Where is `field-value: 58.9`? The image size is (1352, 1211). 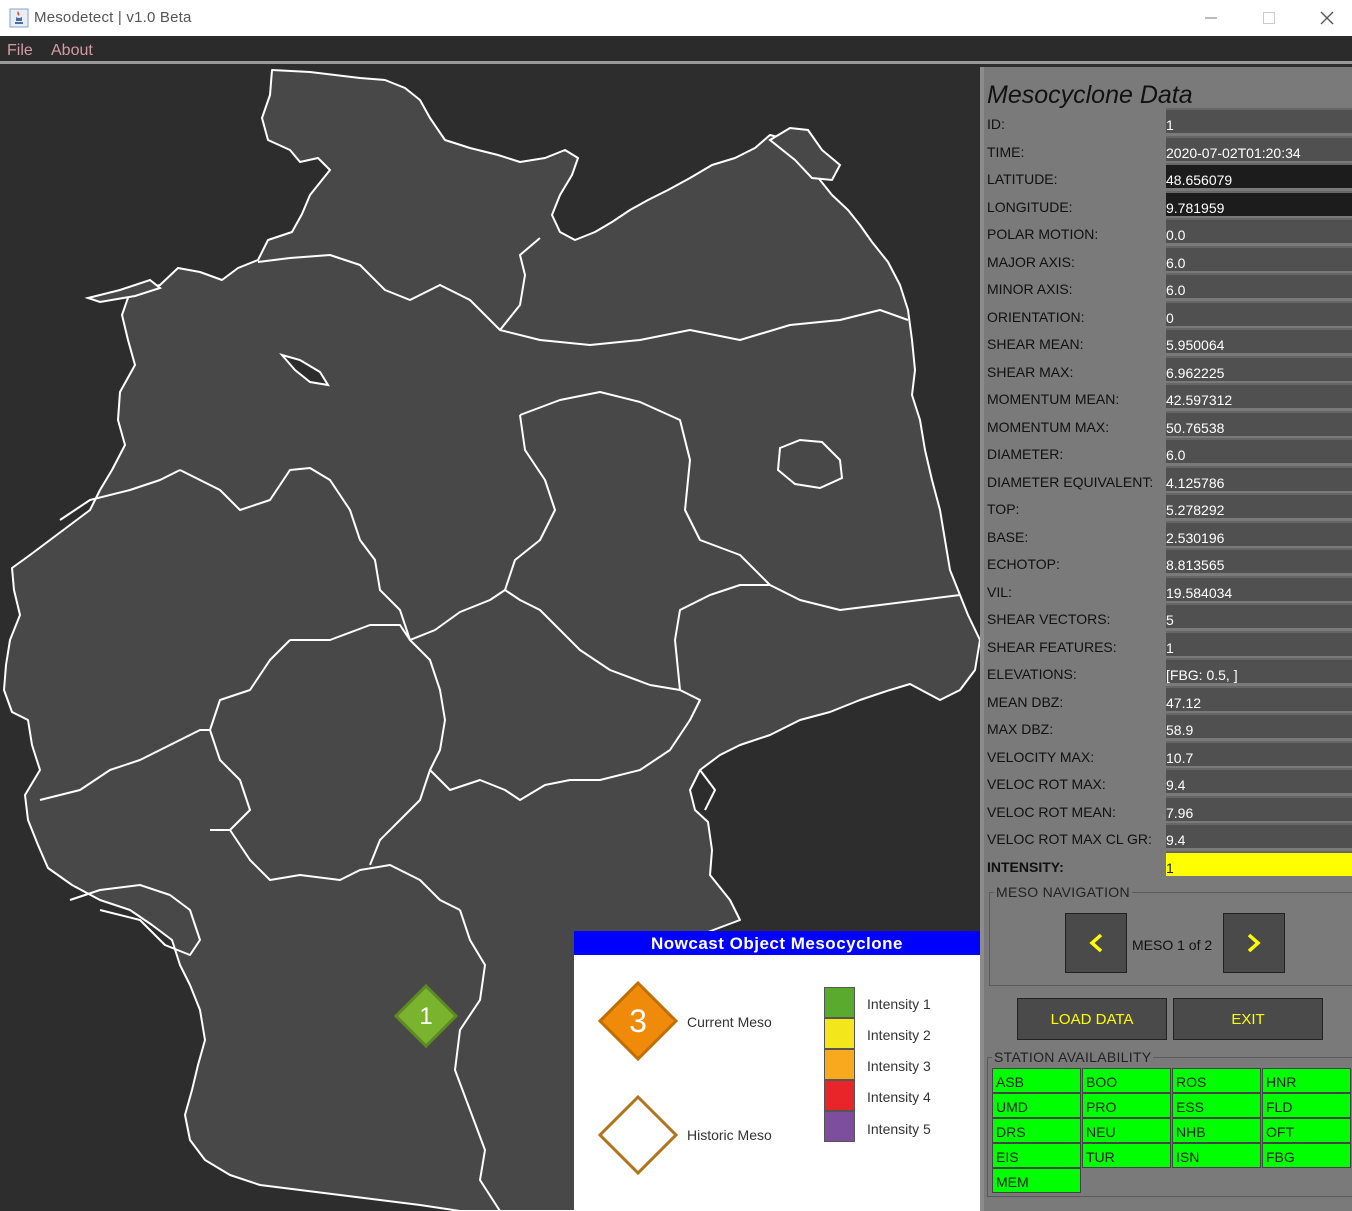
field-value: 58.9 is located at coordinates (1259, 725).